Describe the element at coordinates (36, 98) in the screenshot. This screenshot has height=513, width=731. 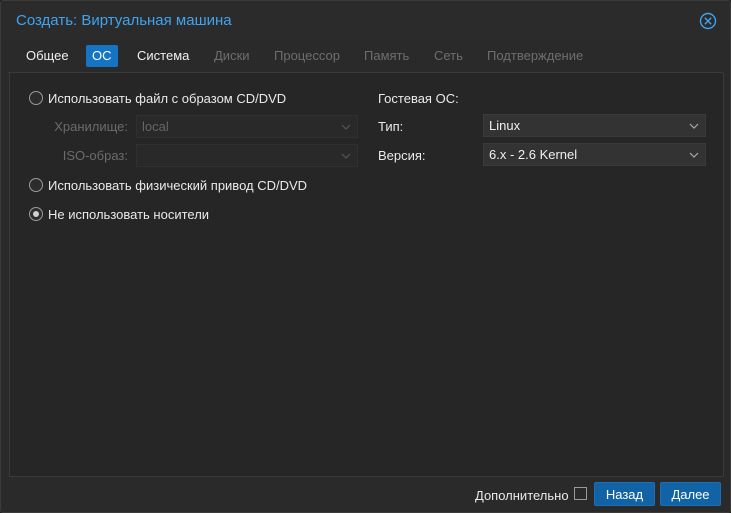
I see `use-image-radio` at that location.